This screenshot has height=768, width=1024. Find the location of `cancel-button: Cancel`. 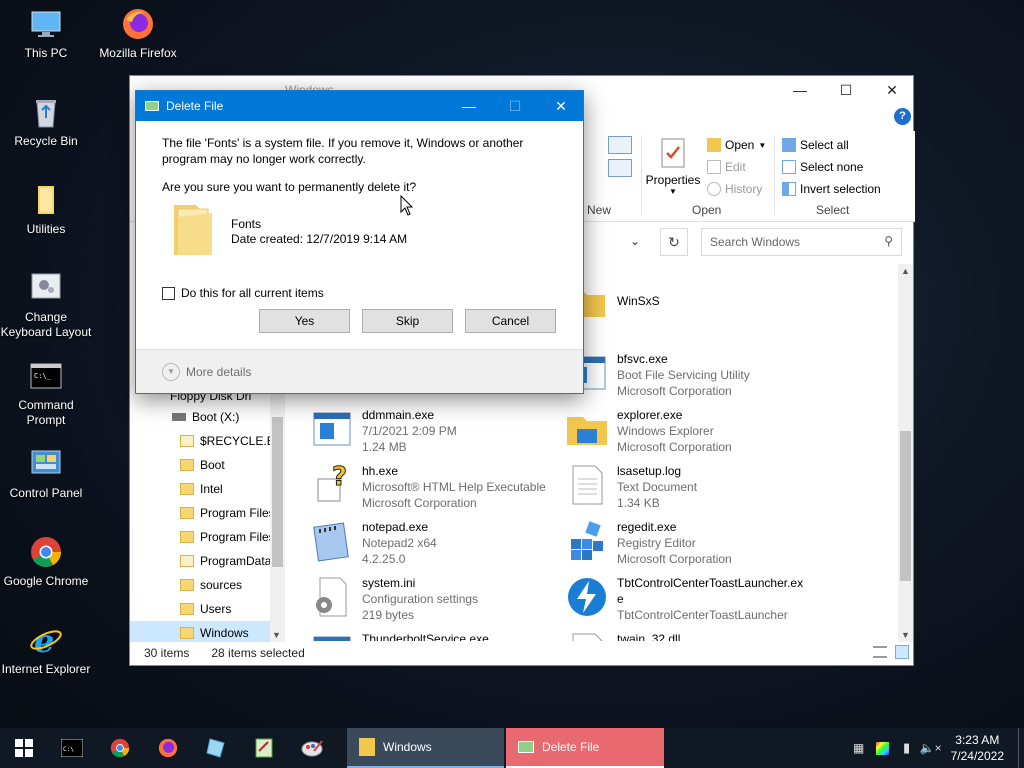

cancel-button: Cancel is located at coordinates (510, 321).